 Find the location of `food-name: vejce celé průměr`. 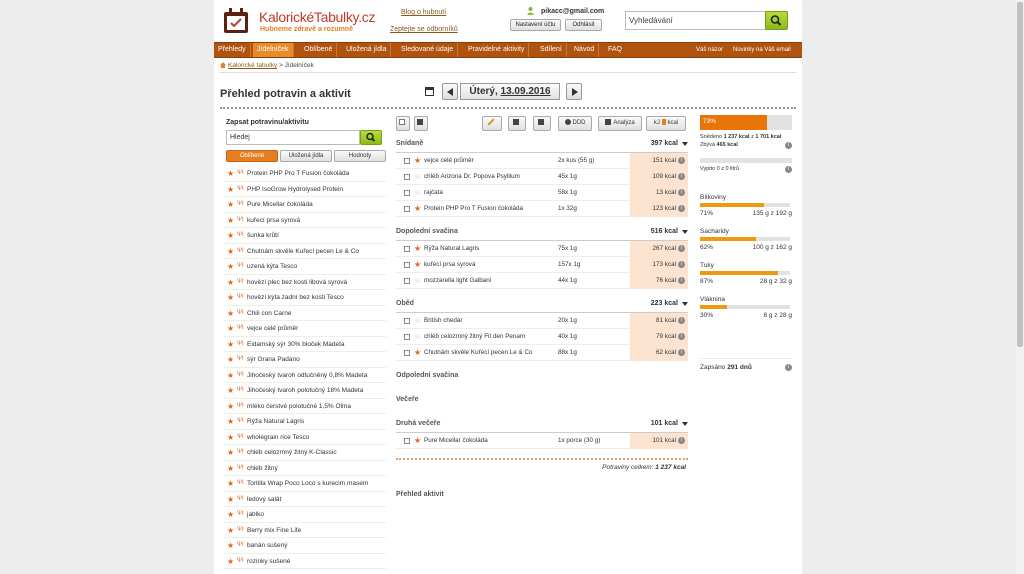

food-name: vejce celé průměr is located at coordinates (449, 161).